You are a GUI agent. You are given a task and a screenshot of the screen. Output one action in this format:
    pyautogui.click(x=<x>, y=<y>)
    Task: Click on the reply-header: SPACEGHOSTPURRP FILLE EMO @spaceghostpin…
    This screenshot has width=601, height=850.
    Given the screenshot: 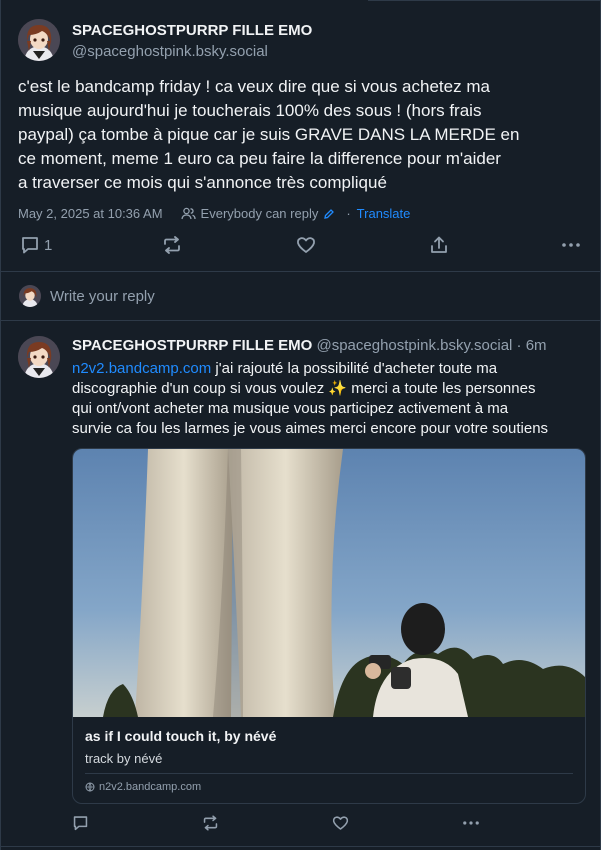 What is the action you would take?
    pyautogui.click(x=309, y=345)
    